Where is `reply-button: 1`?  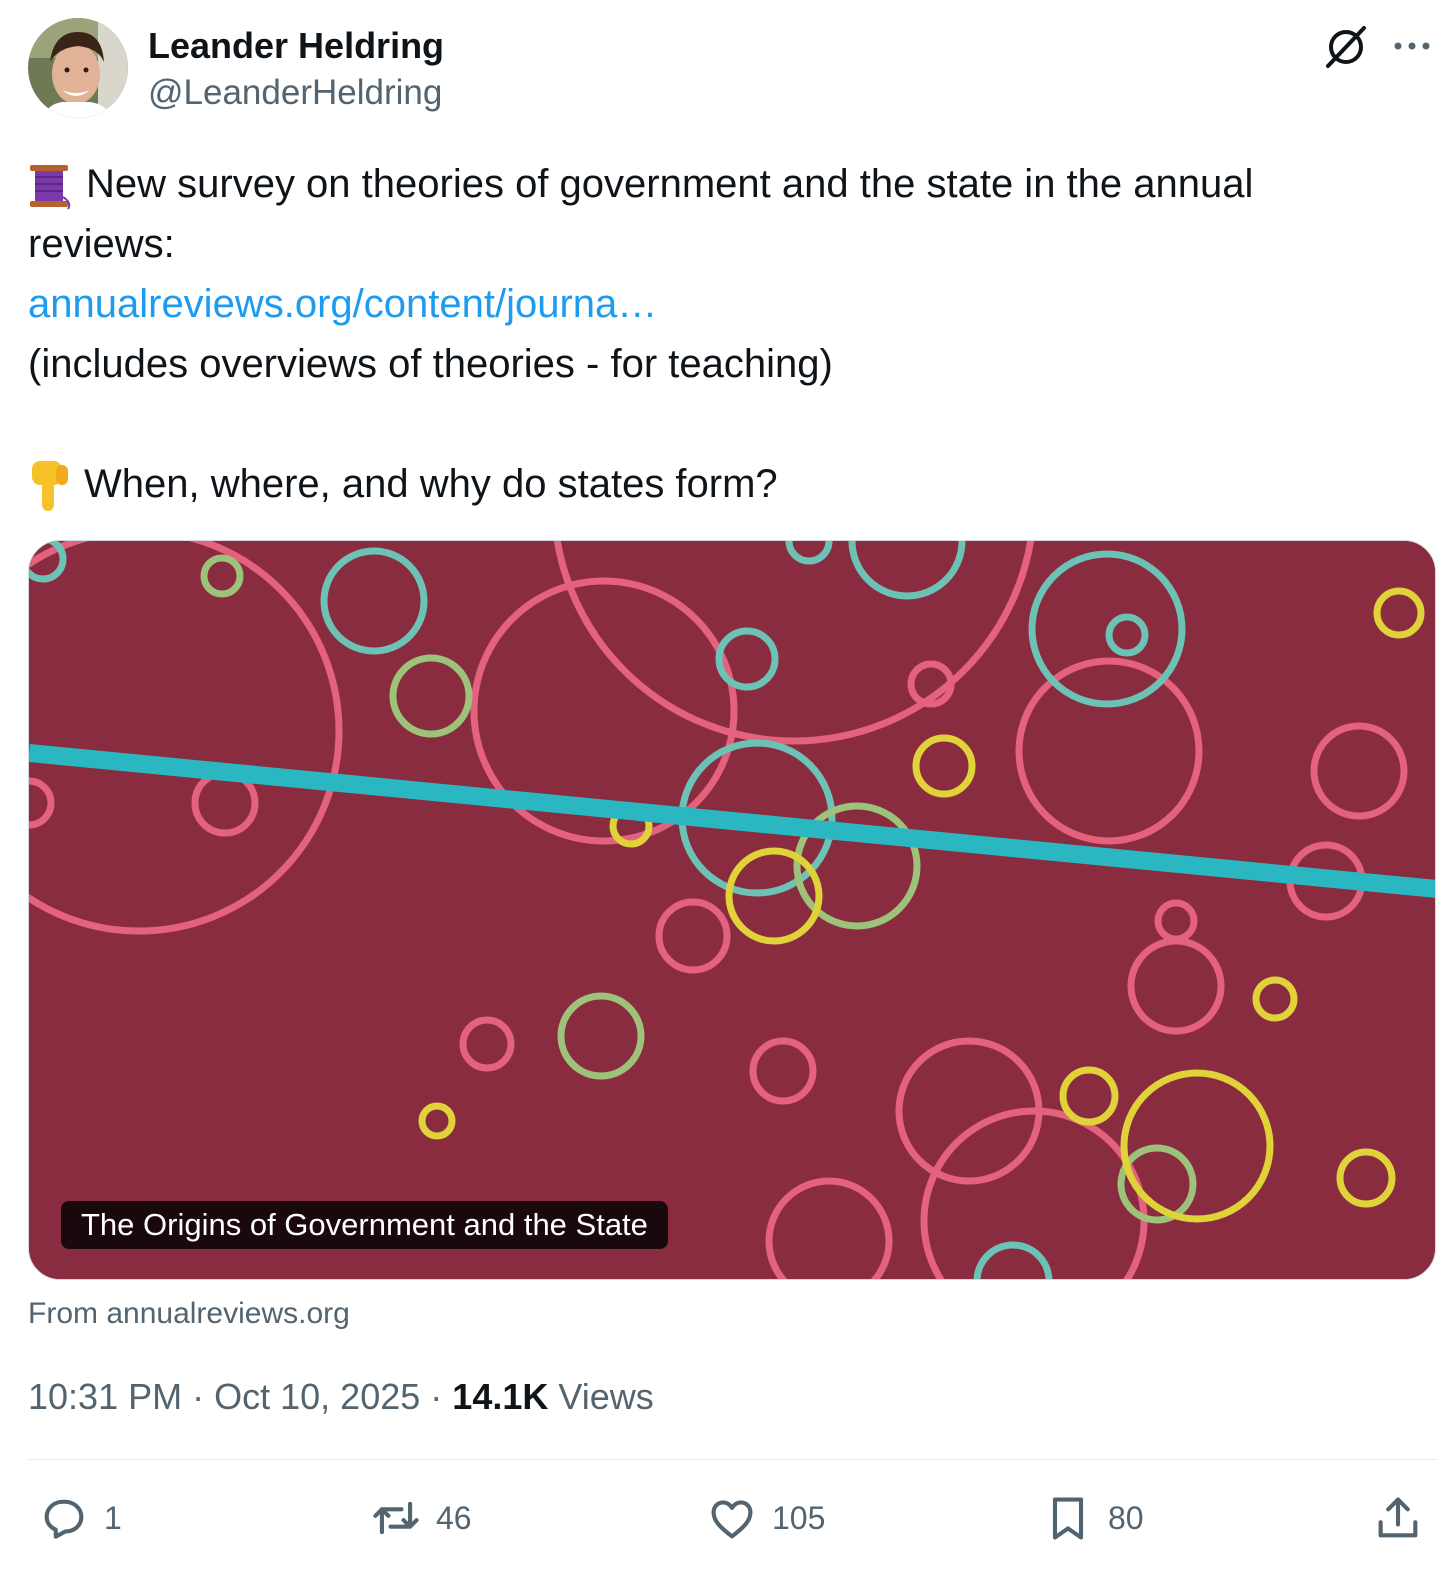 reply-button: 1 is located at coordinates (80, 1518).